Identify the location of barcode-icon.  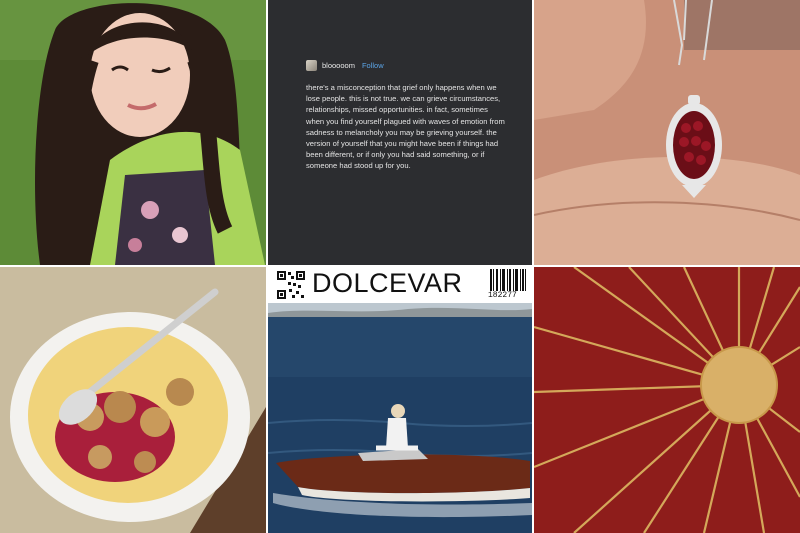
(508, 280).